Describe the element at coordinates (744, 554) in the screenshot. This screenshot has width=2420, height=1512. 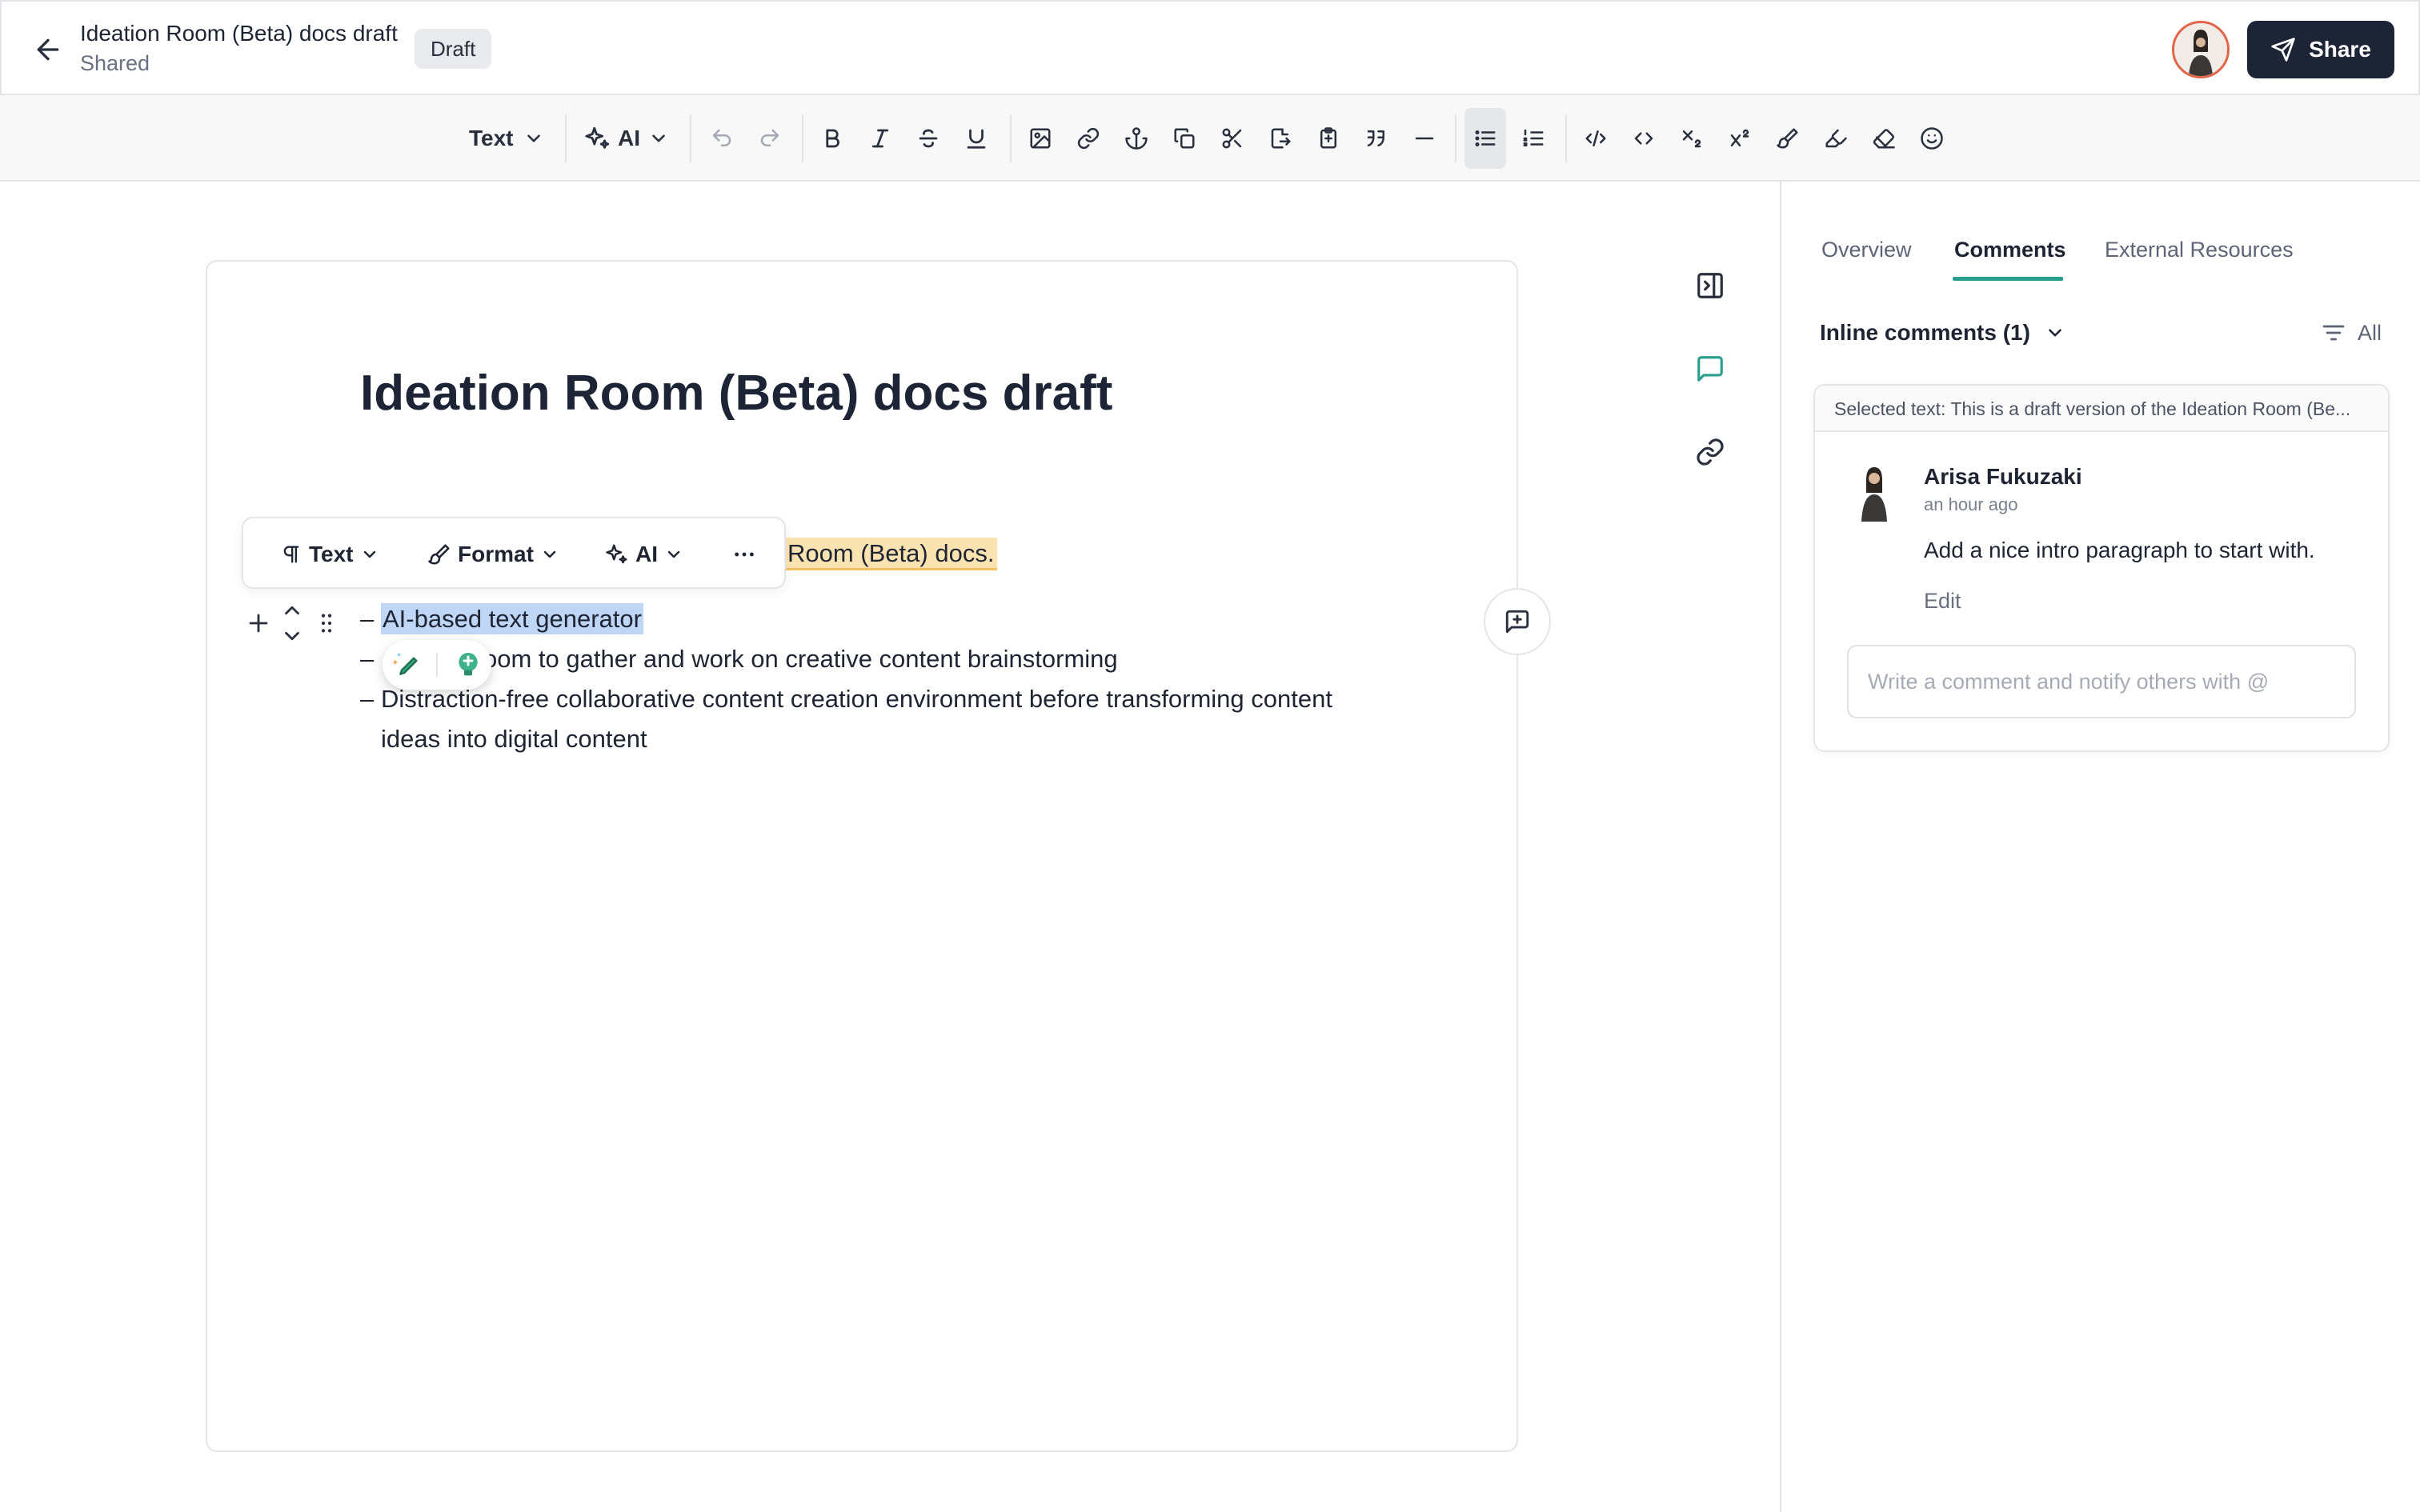
I see `more-options-button` at that location.